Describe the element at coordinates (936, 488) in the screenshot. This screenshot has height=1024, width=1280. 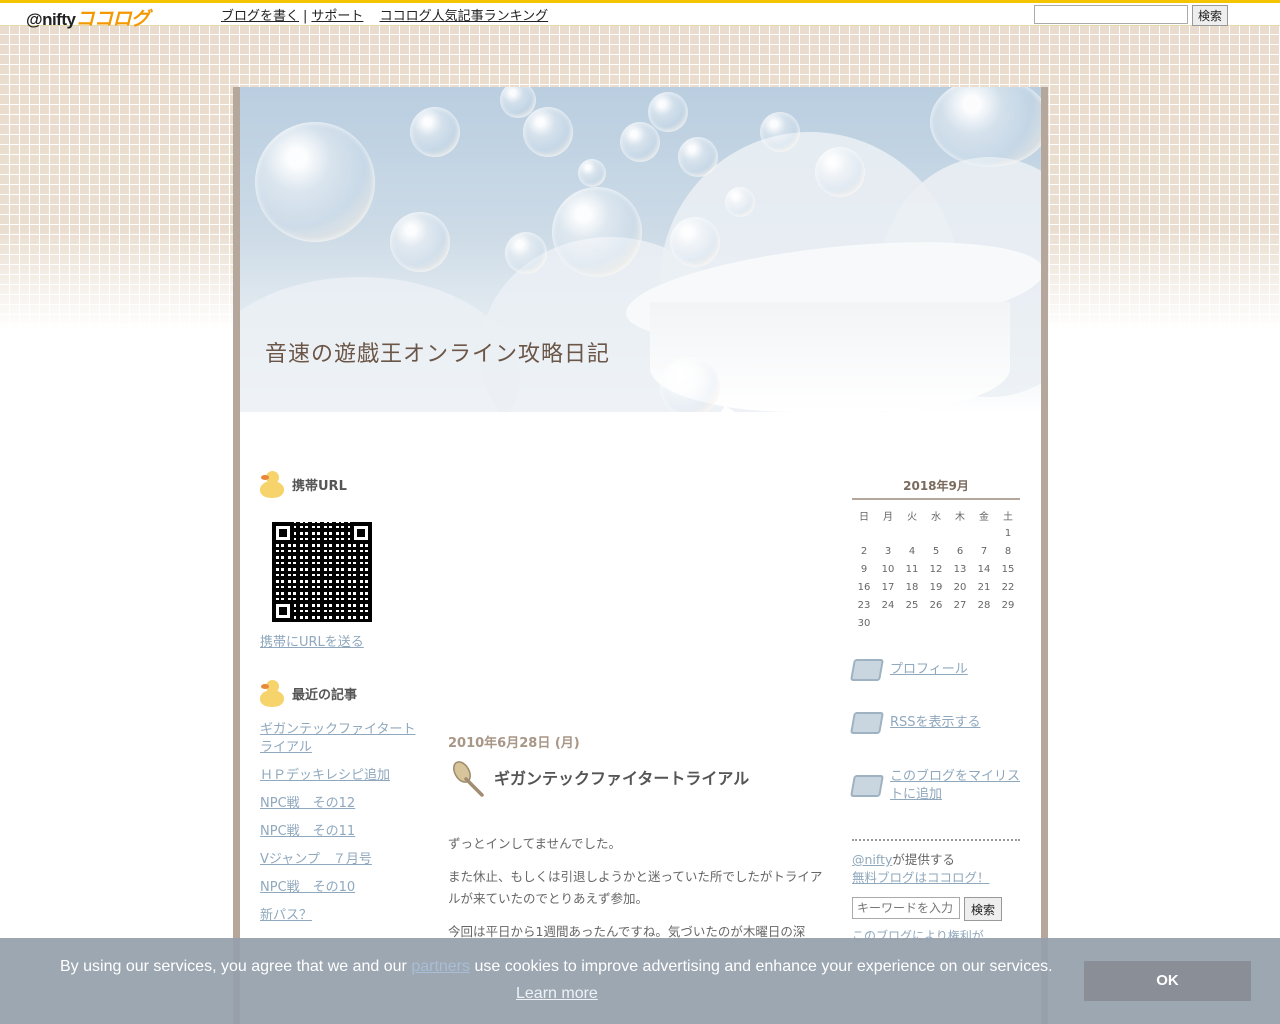
I see `calendar-title: 2018年9月` at that location.